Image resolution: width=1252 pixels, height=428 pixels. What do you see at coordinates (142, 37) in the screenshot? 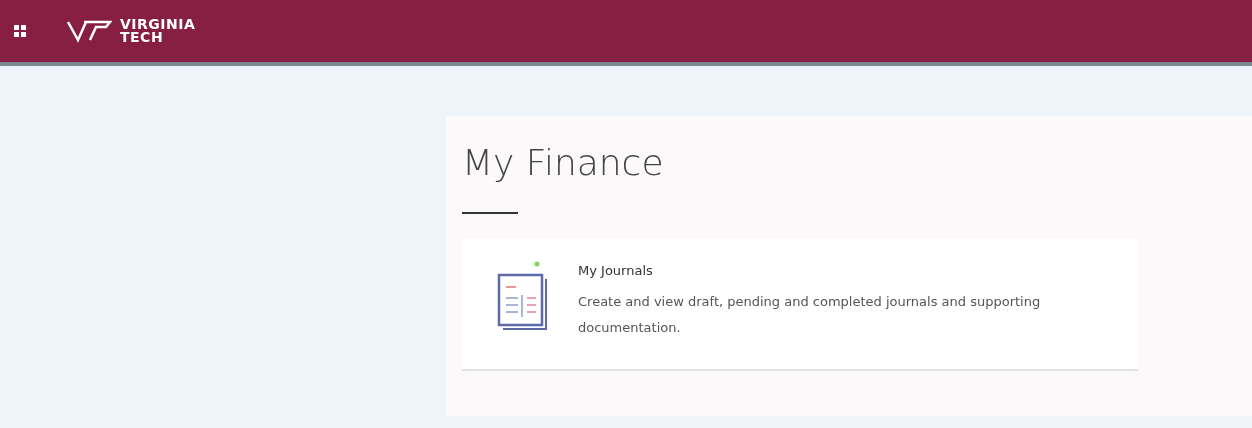
I see `logo-text: TECH` at bounding box center [142, 37].